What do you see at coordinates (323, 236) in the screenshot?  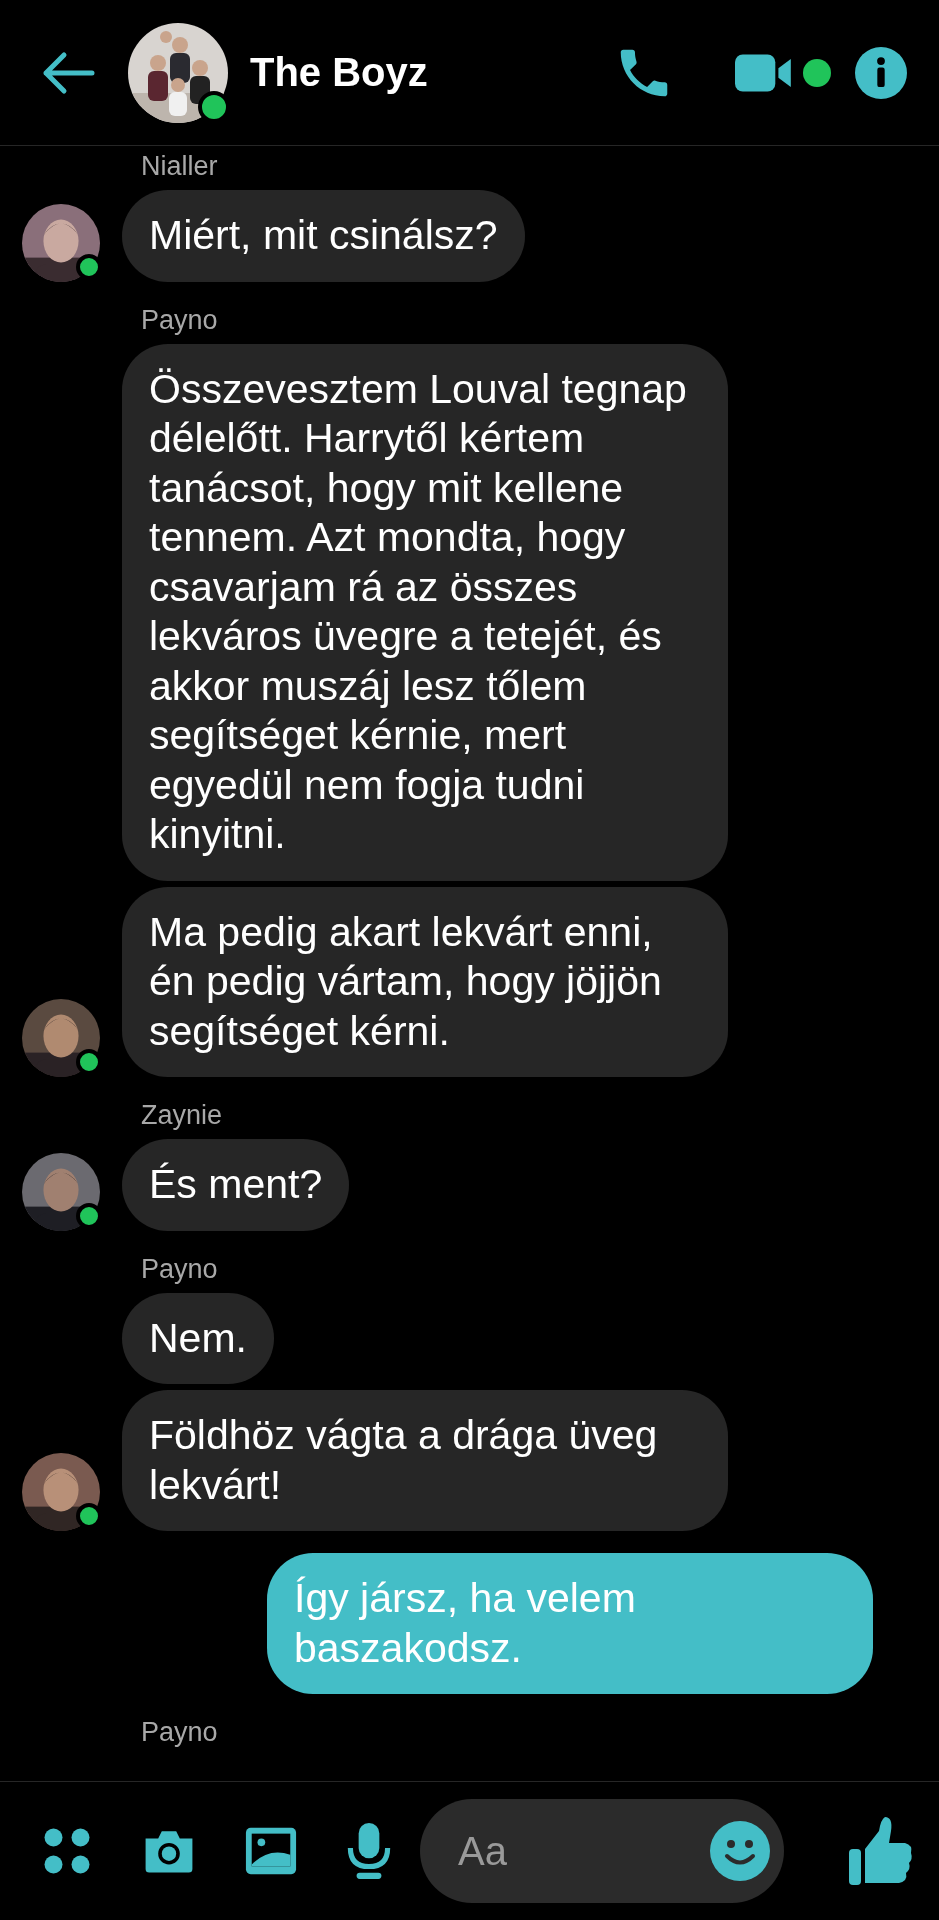 I see `message-bubble: Miért, mit csinálsz?` at bounding box center [323, 236].